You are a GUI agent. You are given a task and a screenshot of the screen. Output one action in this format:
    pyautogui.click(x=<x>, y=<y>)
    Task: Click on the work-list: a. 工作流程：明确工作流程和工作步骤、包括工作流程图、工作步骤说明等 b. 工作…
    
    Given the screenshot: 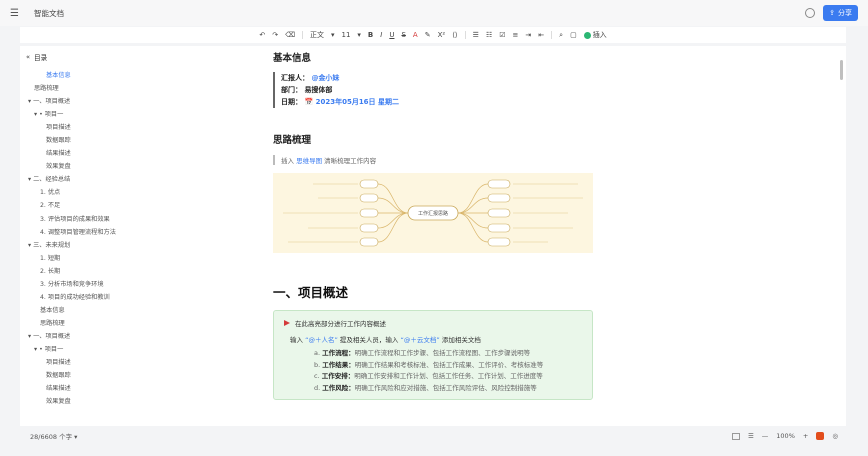 What is the action you would take?
    pyautogui.click(x=433, y=371)
    